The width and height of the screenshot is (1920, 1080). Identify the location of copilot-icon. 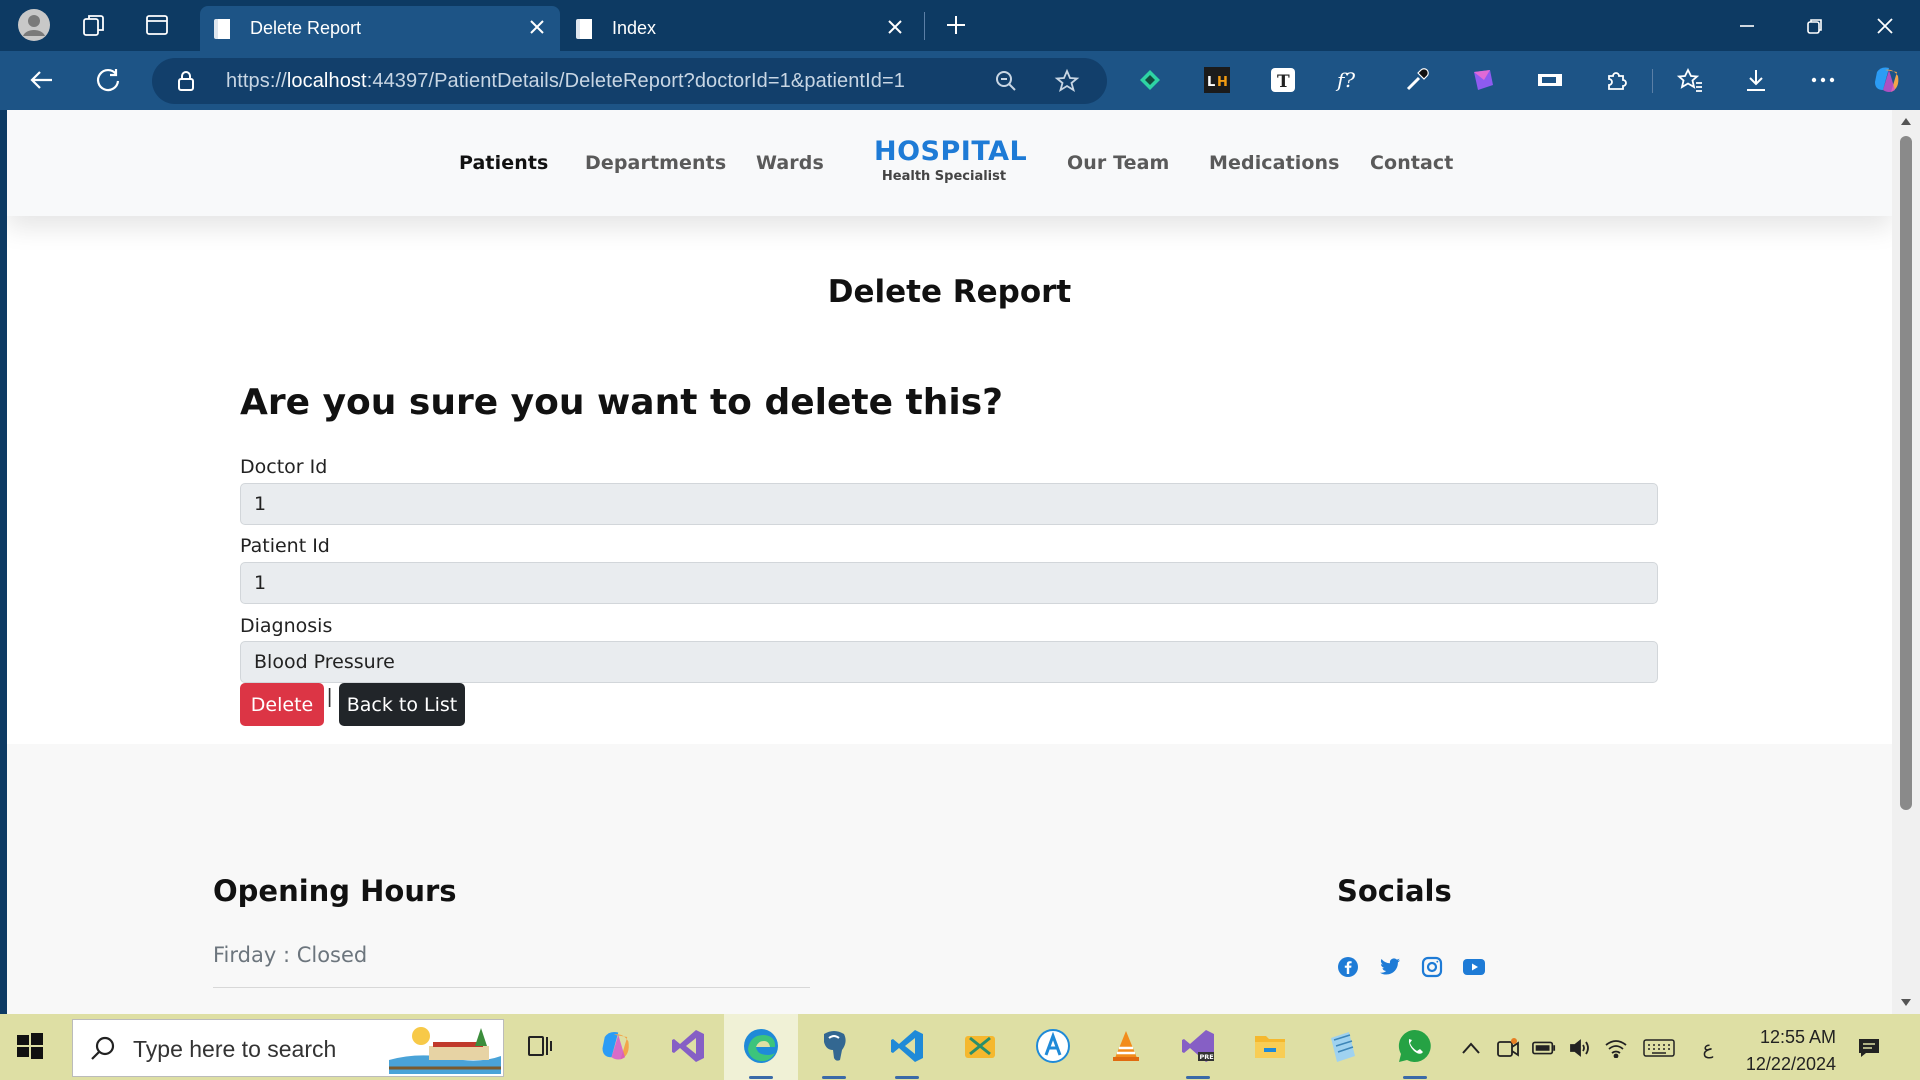
(1887, 80).